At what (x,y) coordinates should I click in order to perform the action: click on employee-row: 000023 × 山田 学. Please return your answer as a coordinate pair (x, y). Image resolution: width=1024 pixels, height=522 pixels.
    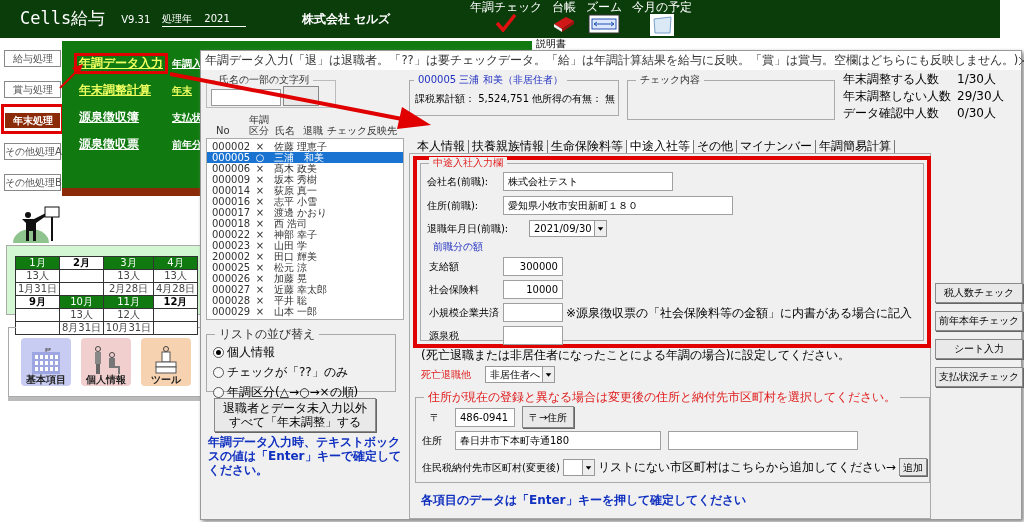
    Looking at the image, I should click on (305, 245).